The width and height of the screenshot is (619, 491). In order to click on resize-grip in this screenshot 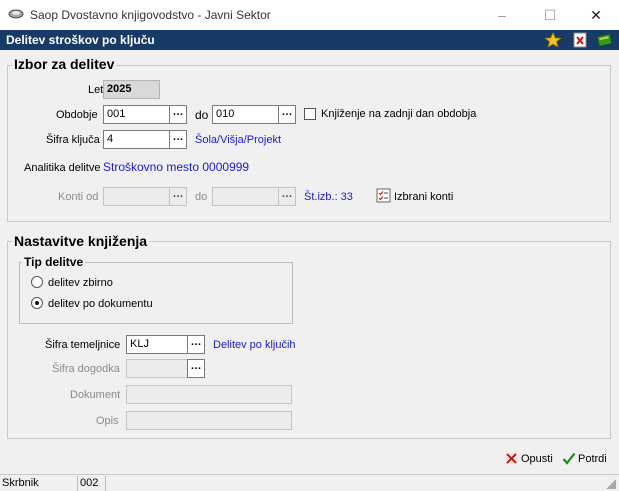, I will do `click(611, 484)`.